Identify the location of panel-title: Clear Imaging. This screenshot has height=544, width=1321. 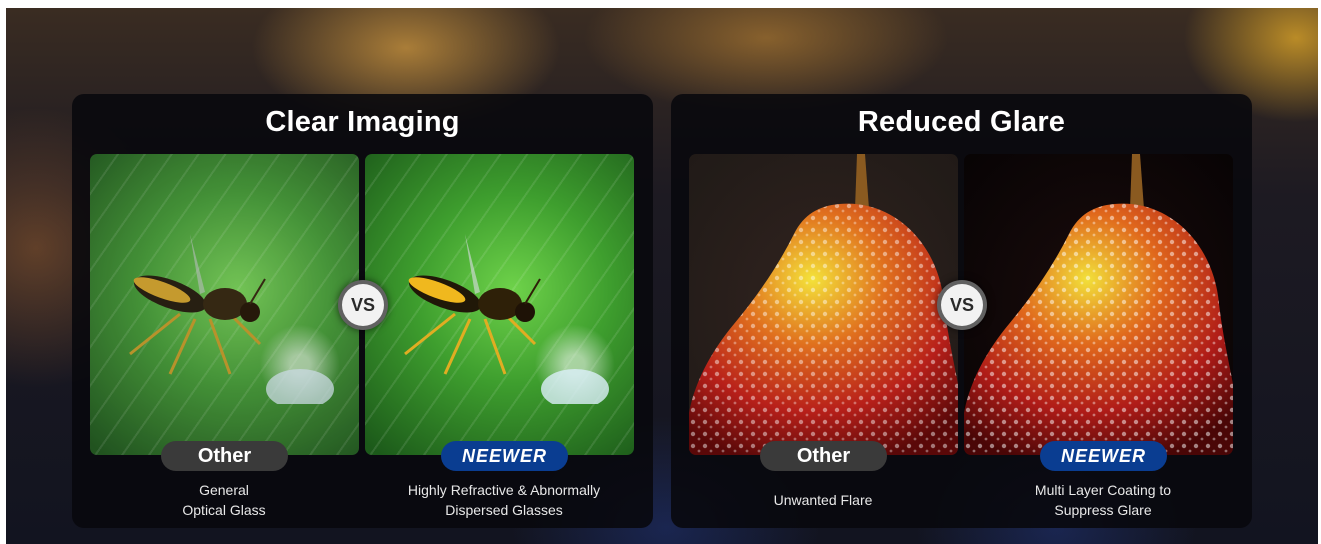
(362, 122).